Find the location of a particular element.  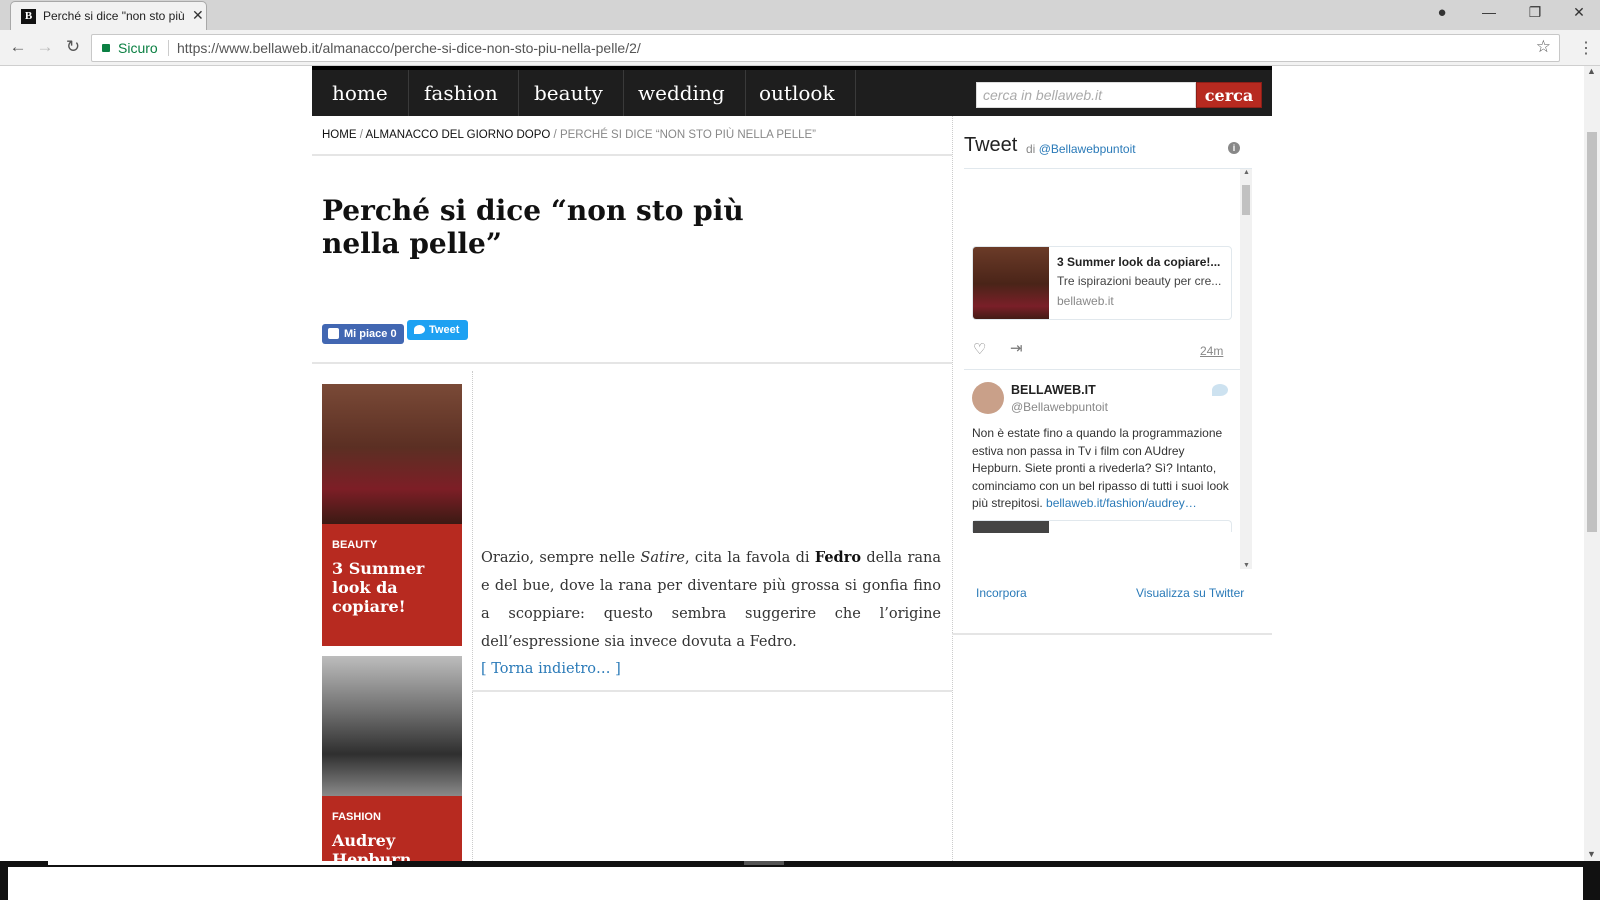

page-scrollbar: ▲ ▼ is located at coordinates (1592, 463).